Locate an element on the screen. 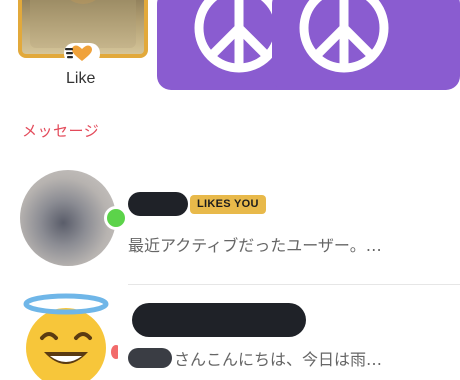 This screenshot has height=380, width=460. avatar is located at coordinates (68, 218).